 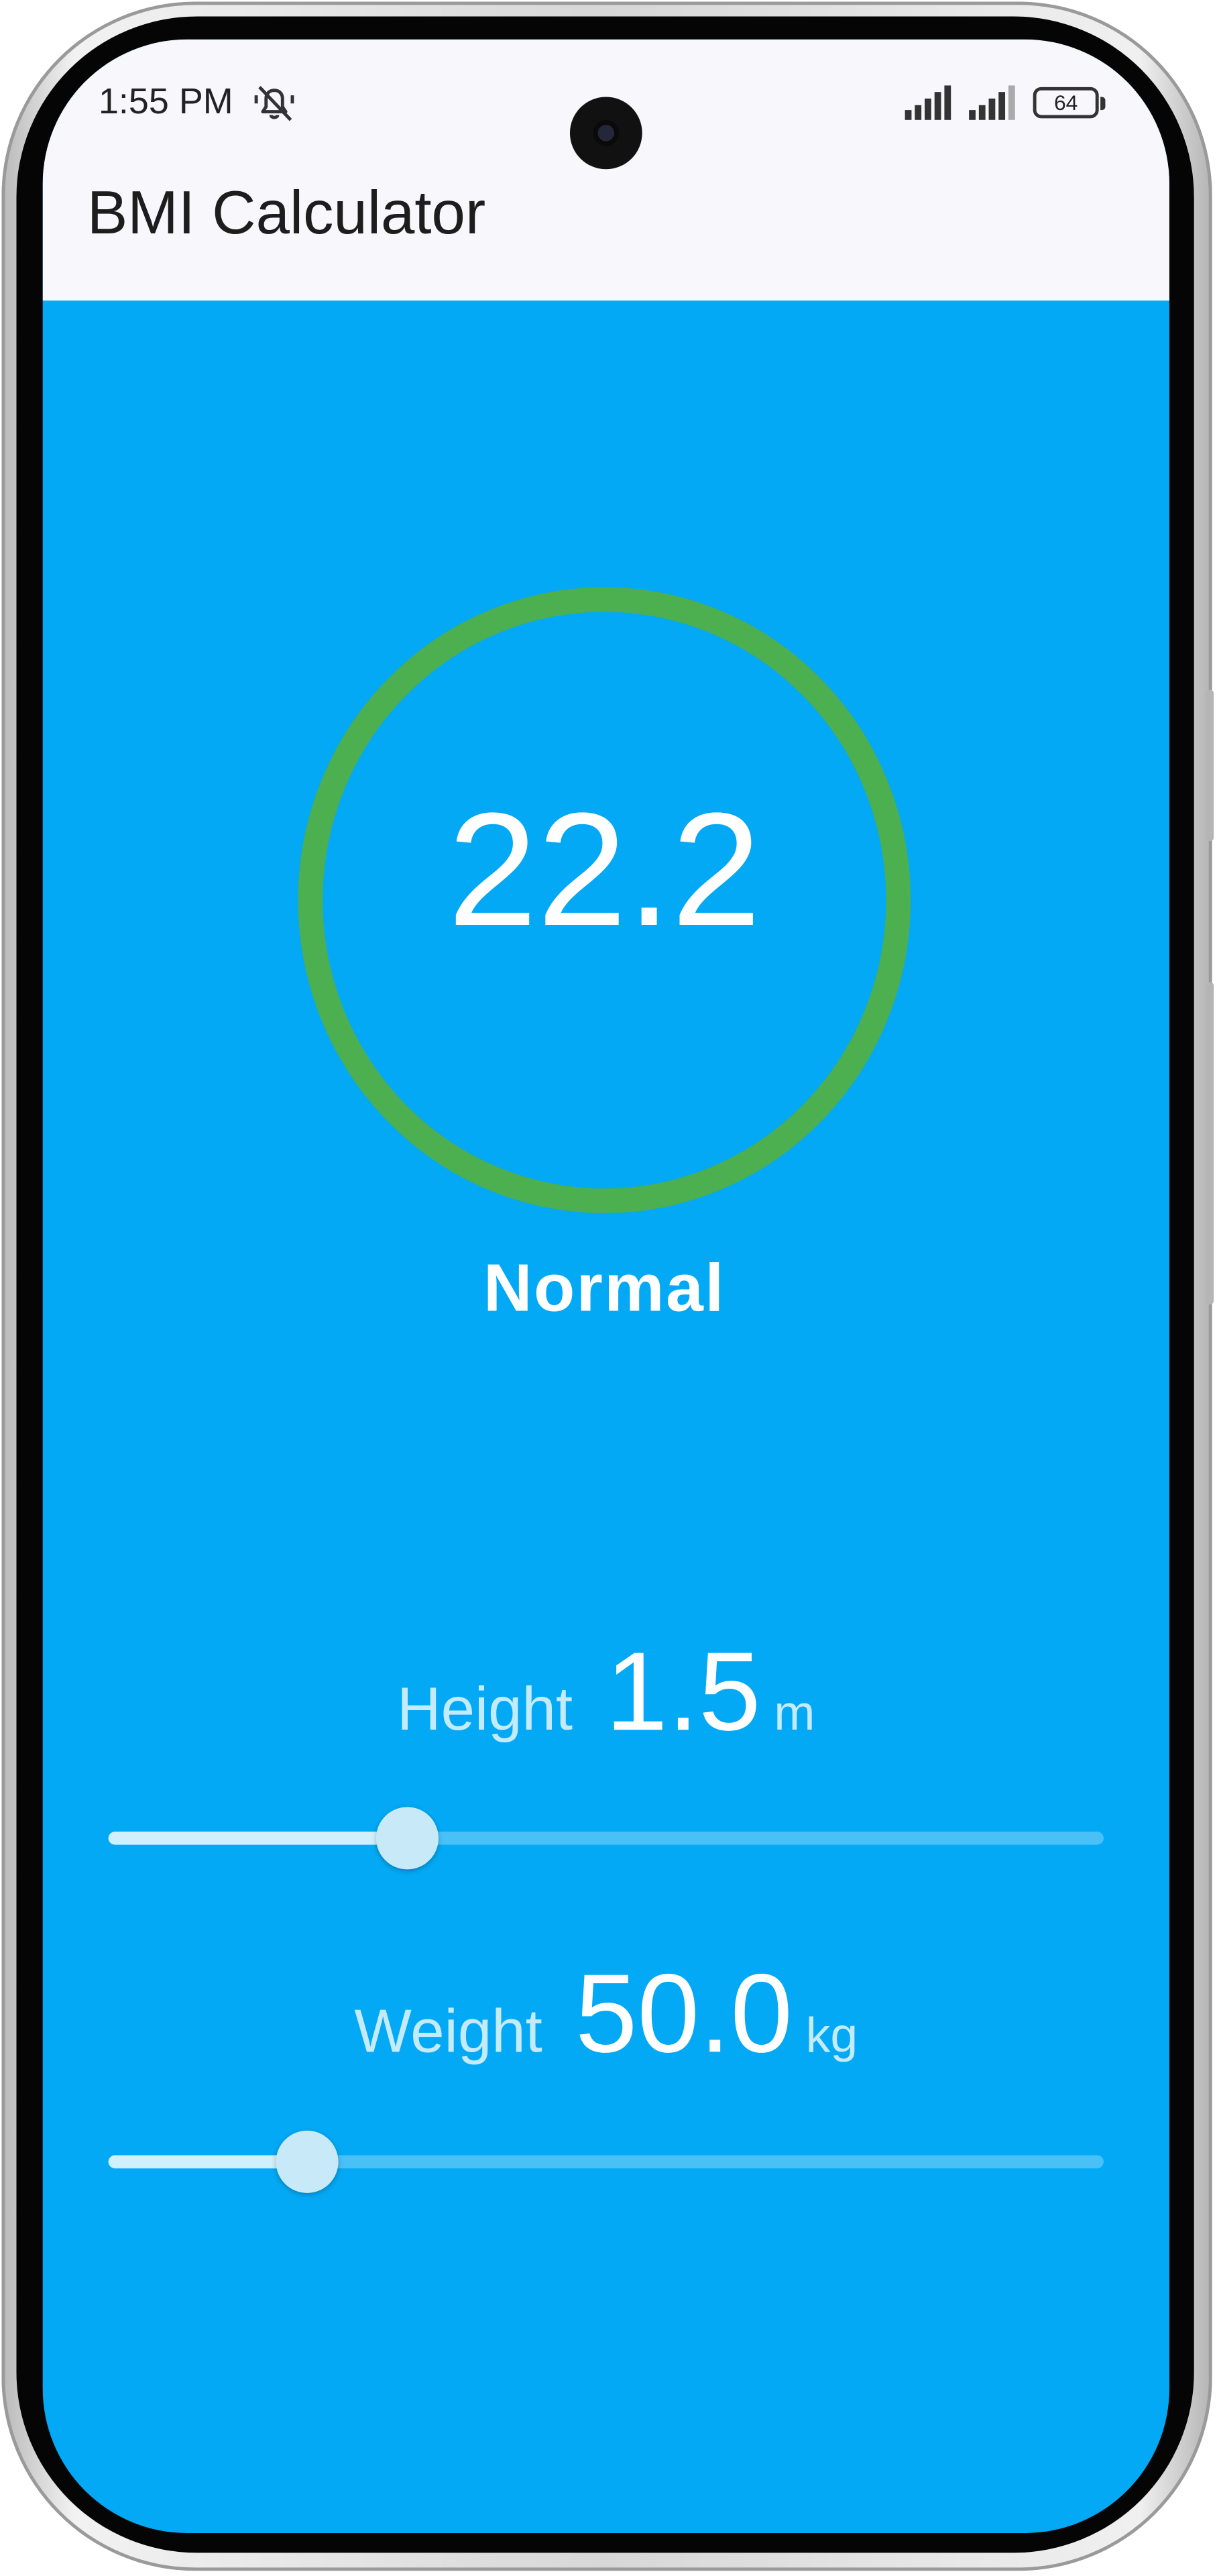 What do you see at coordinates (1209, 765) in the screenshot?
I see `power-button` at bounding box center [1209, 765].